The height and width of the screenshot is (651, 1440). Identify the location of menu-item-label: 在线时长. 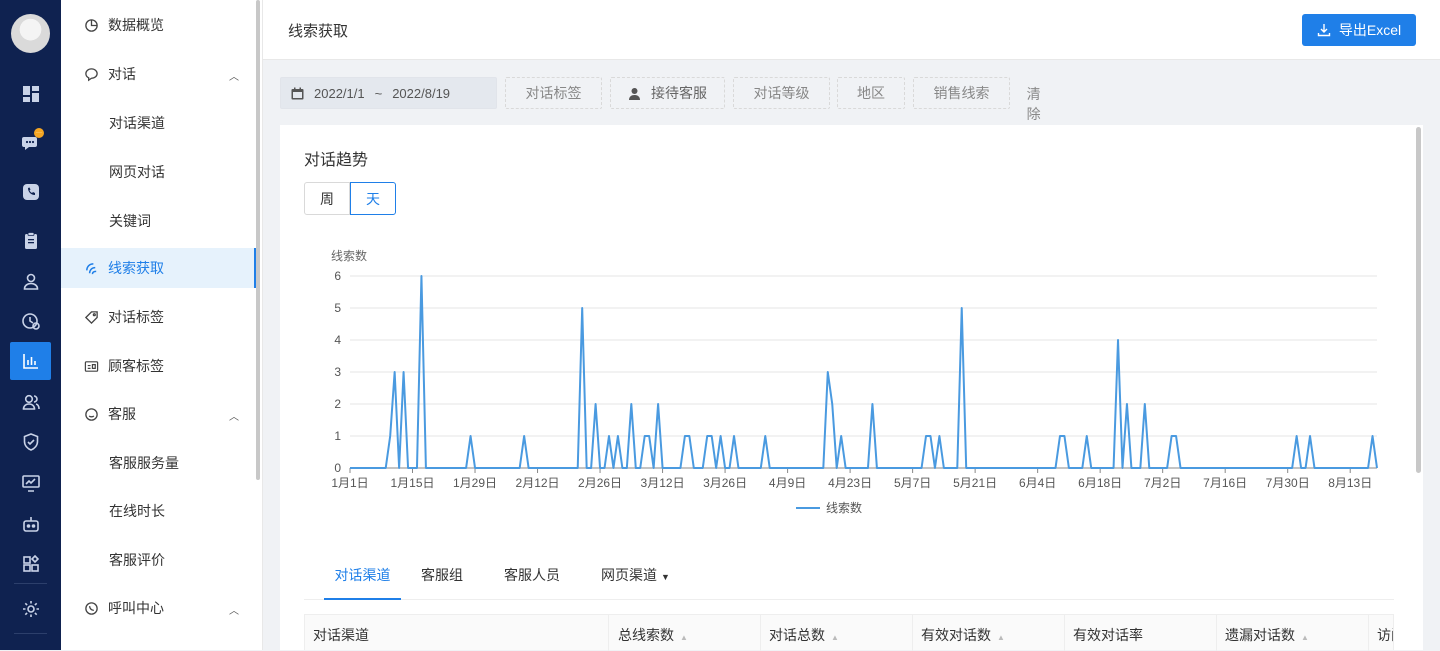
(137, 511).